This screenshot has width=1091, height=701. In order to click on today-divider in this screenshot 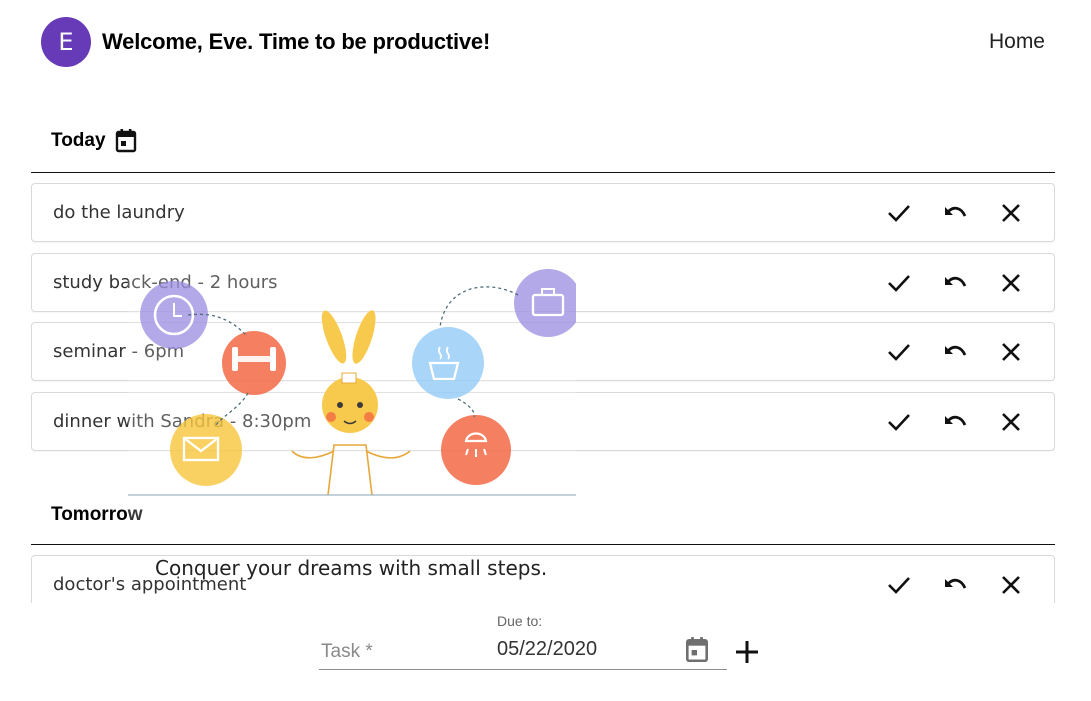, I will do `click(543, 172)`.